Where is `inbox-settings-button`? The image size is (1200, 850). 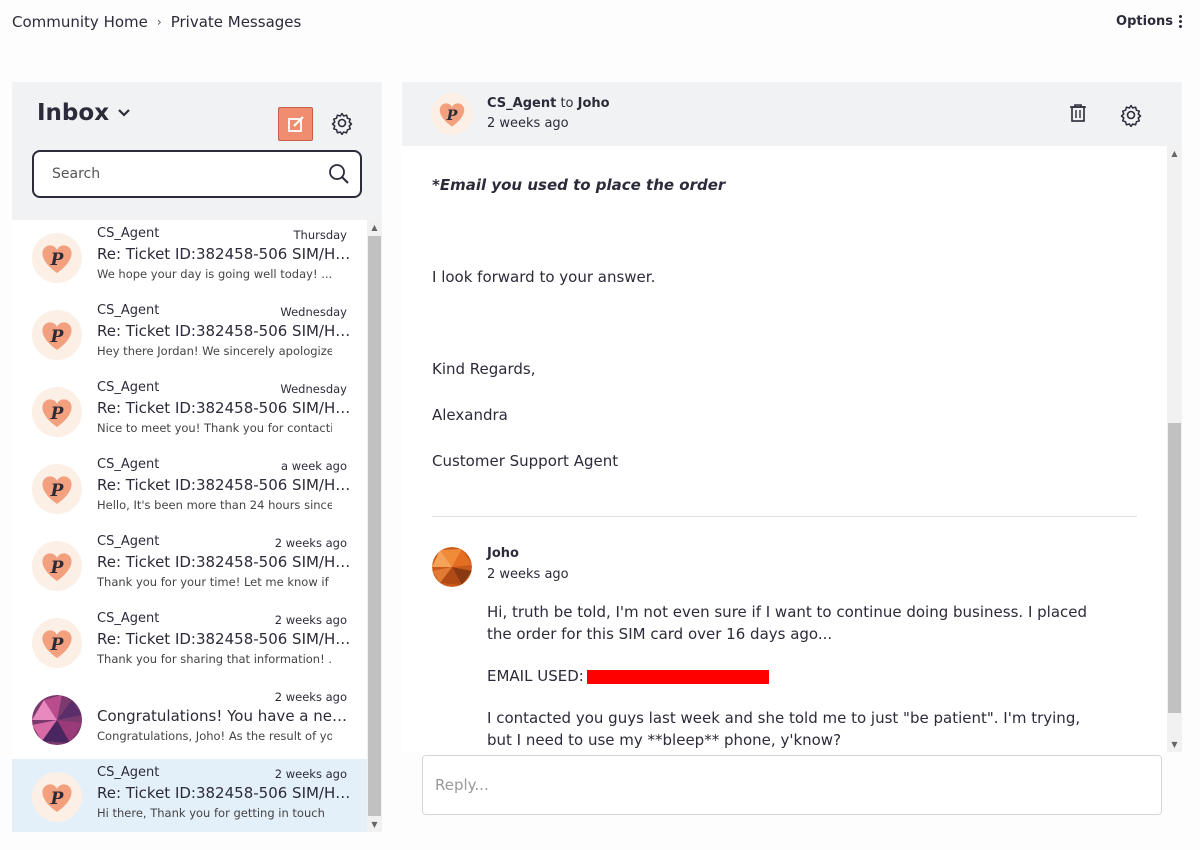
inbox-settings-button is located at coordinates (342, 123).